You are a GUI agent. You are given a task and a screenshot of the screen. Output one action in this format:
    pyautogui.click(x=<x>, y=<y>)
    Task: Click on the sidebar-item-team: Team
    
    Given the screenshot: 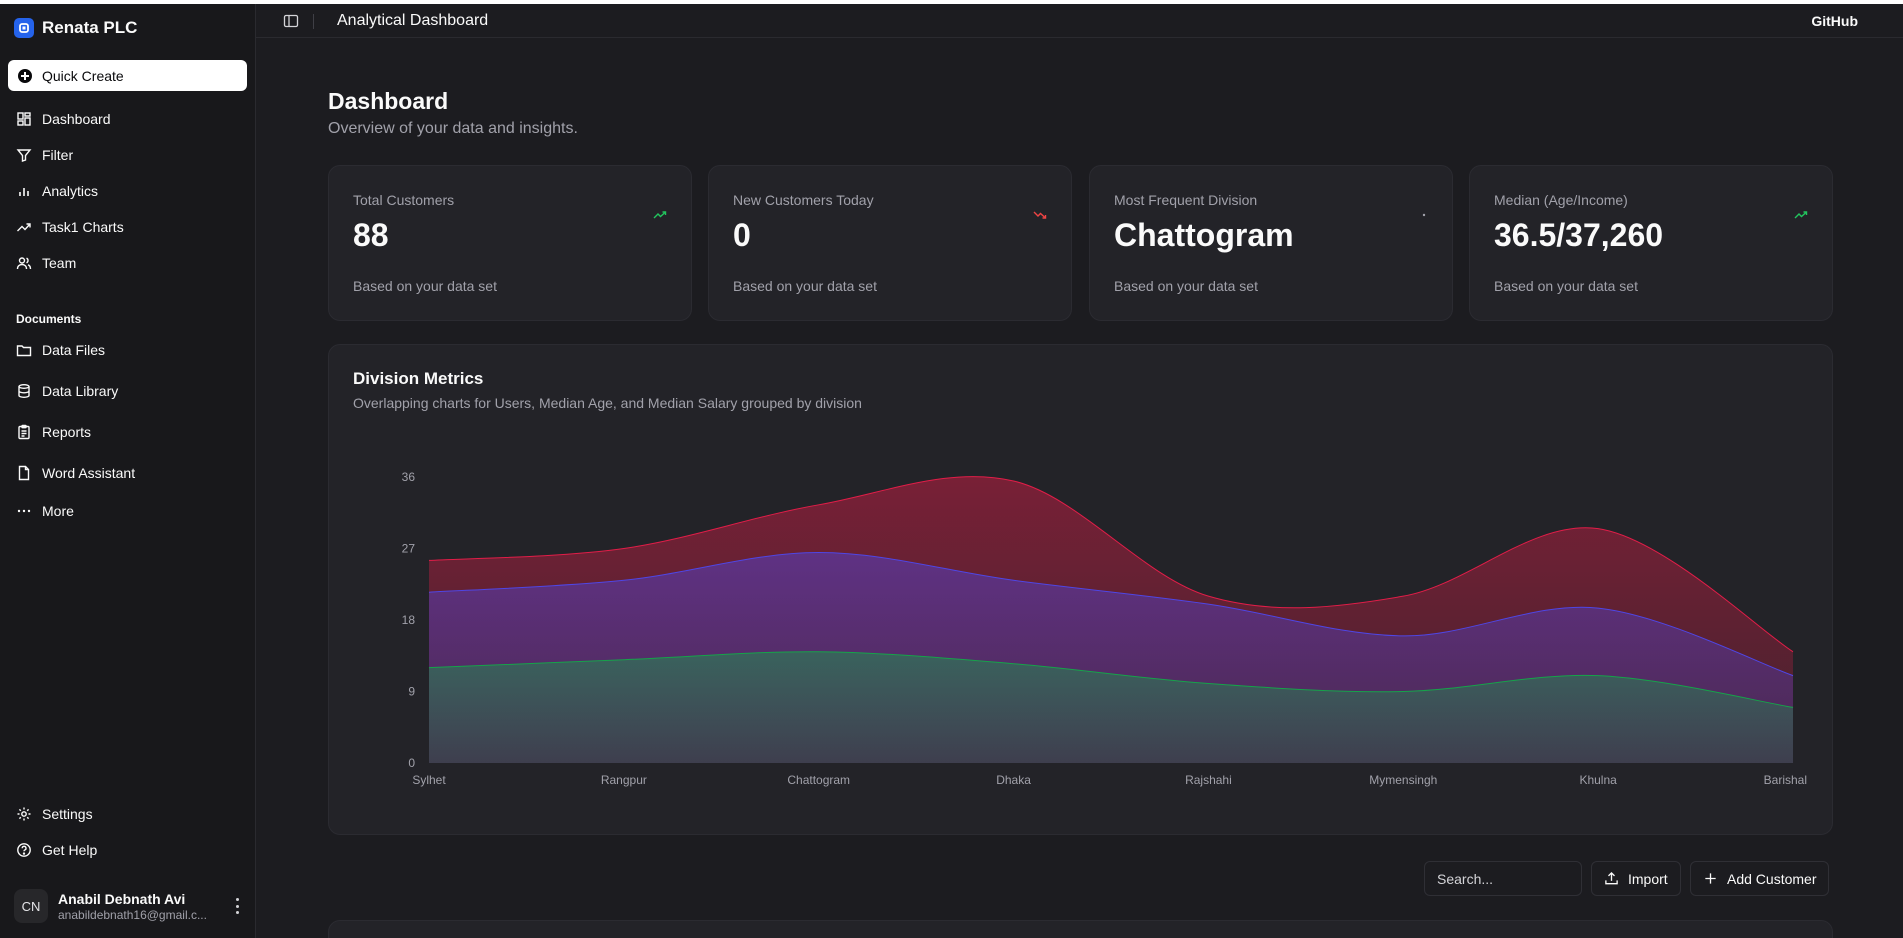 What is the action you would take?
    pyautogui.click(x=127, y=263)
    